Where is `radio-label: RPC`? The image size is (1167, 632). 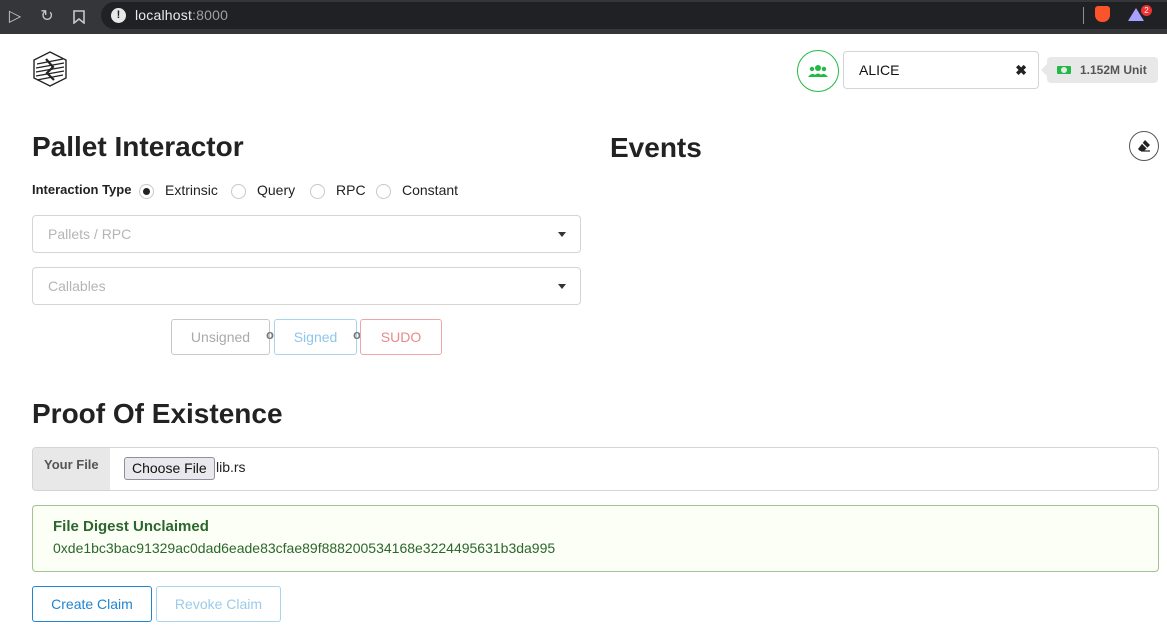
radio-label: RPC is located at coordinates (351, 190).